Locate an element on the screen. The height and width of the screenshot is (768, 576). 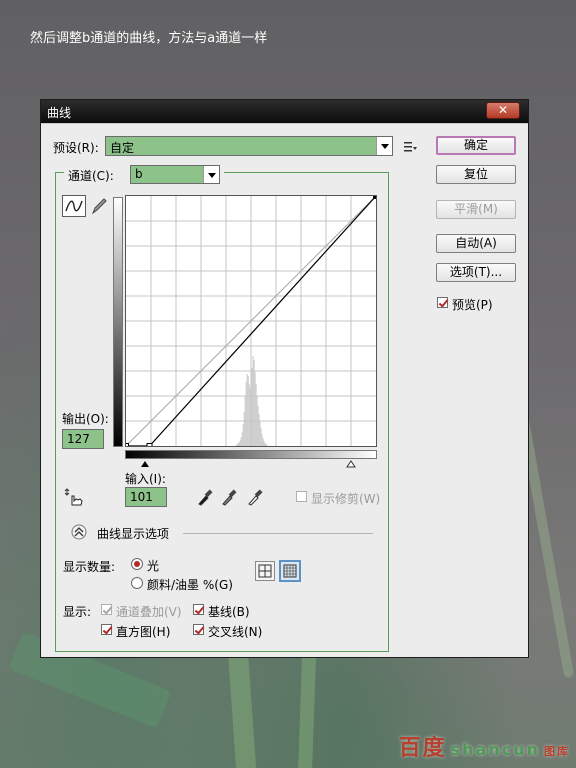
input-gradient-bar is located at coordinates (251, 454).